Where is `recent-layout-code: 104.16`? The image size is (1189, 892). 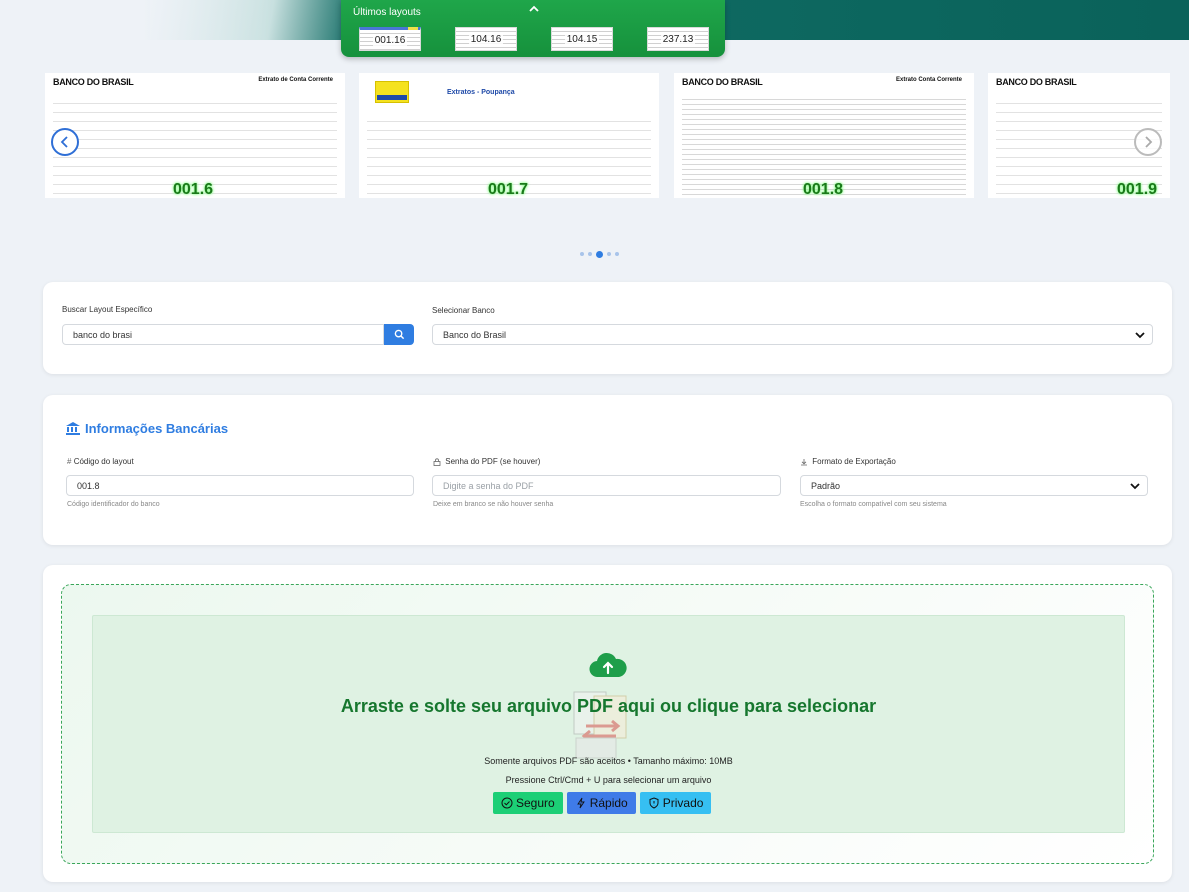 recent-layout-code: 104.16 is located at coordinates (486, 39).